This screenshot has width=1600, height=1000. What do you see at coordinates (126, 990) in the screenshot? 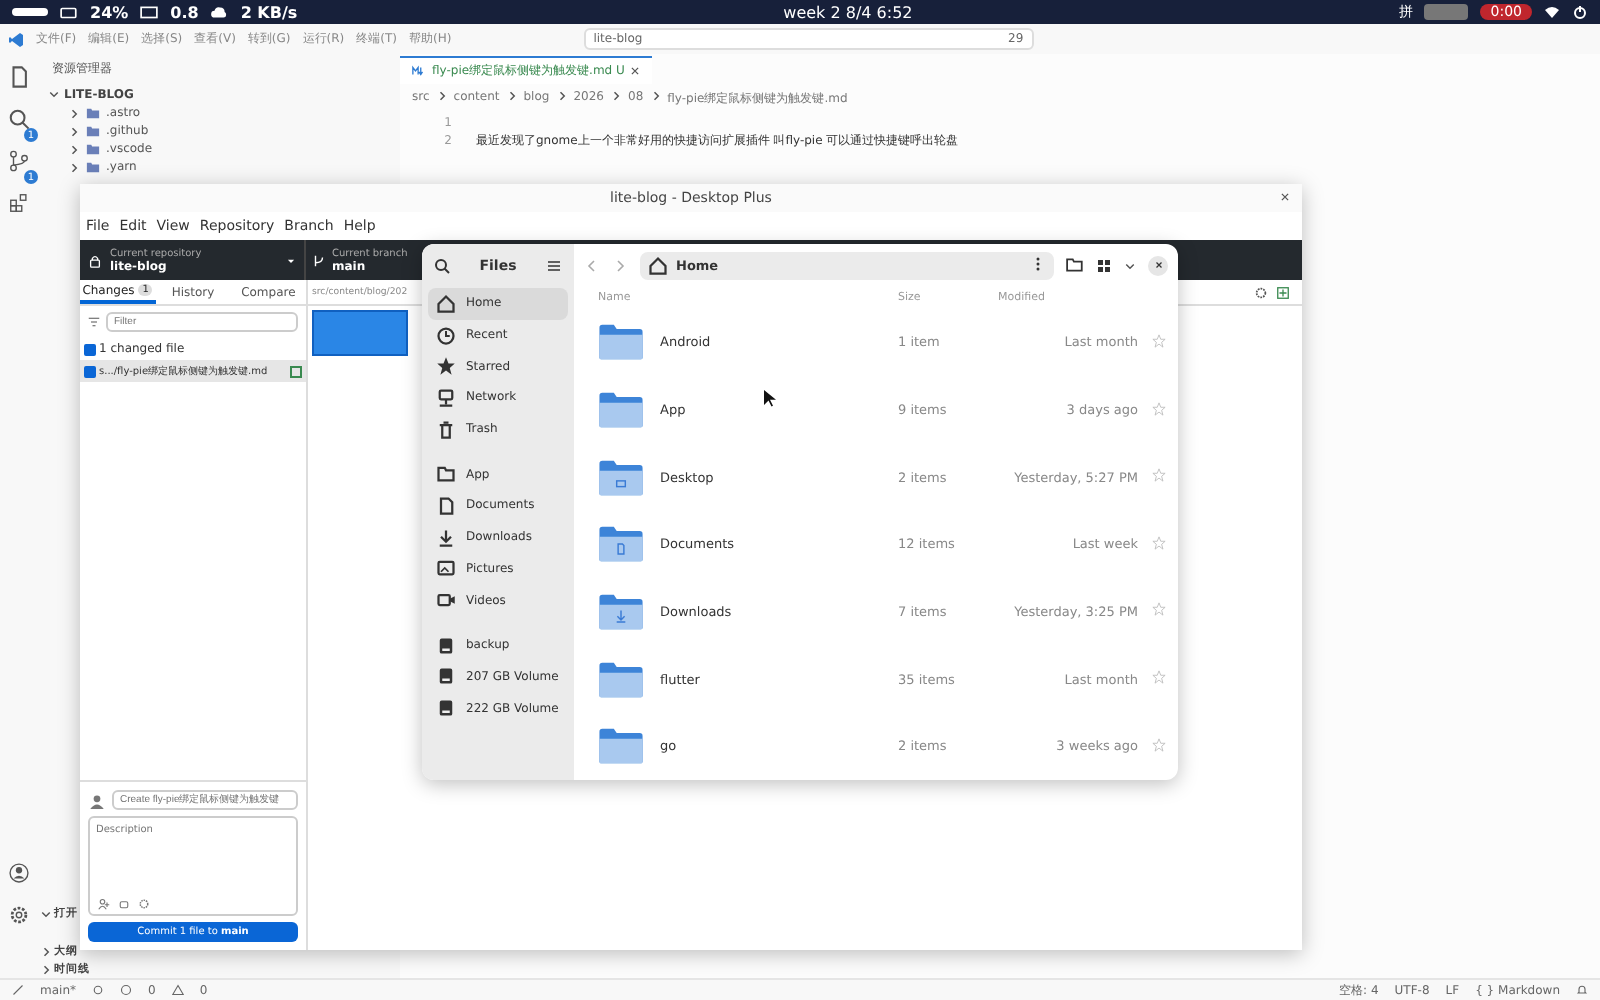
I see `error-icon` at bounding box center [126, 990].